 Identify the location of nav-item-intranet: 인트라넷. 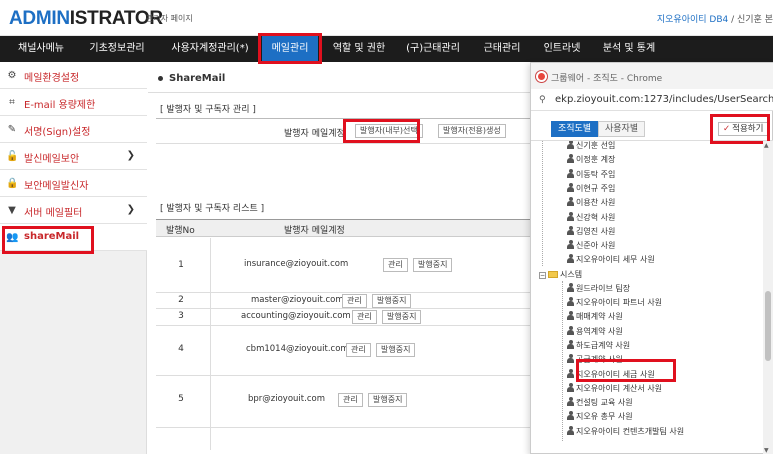
(562, 49).